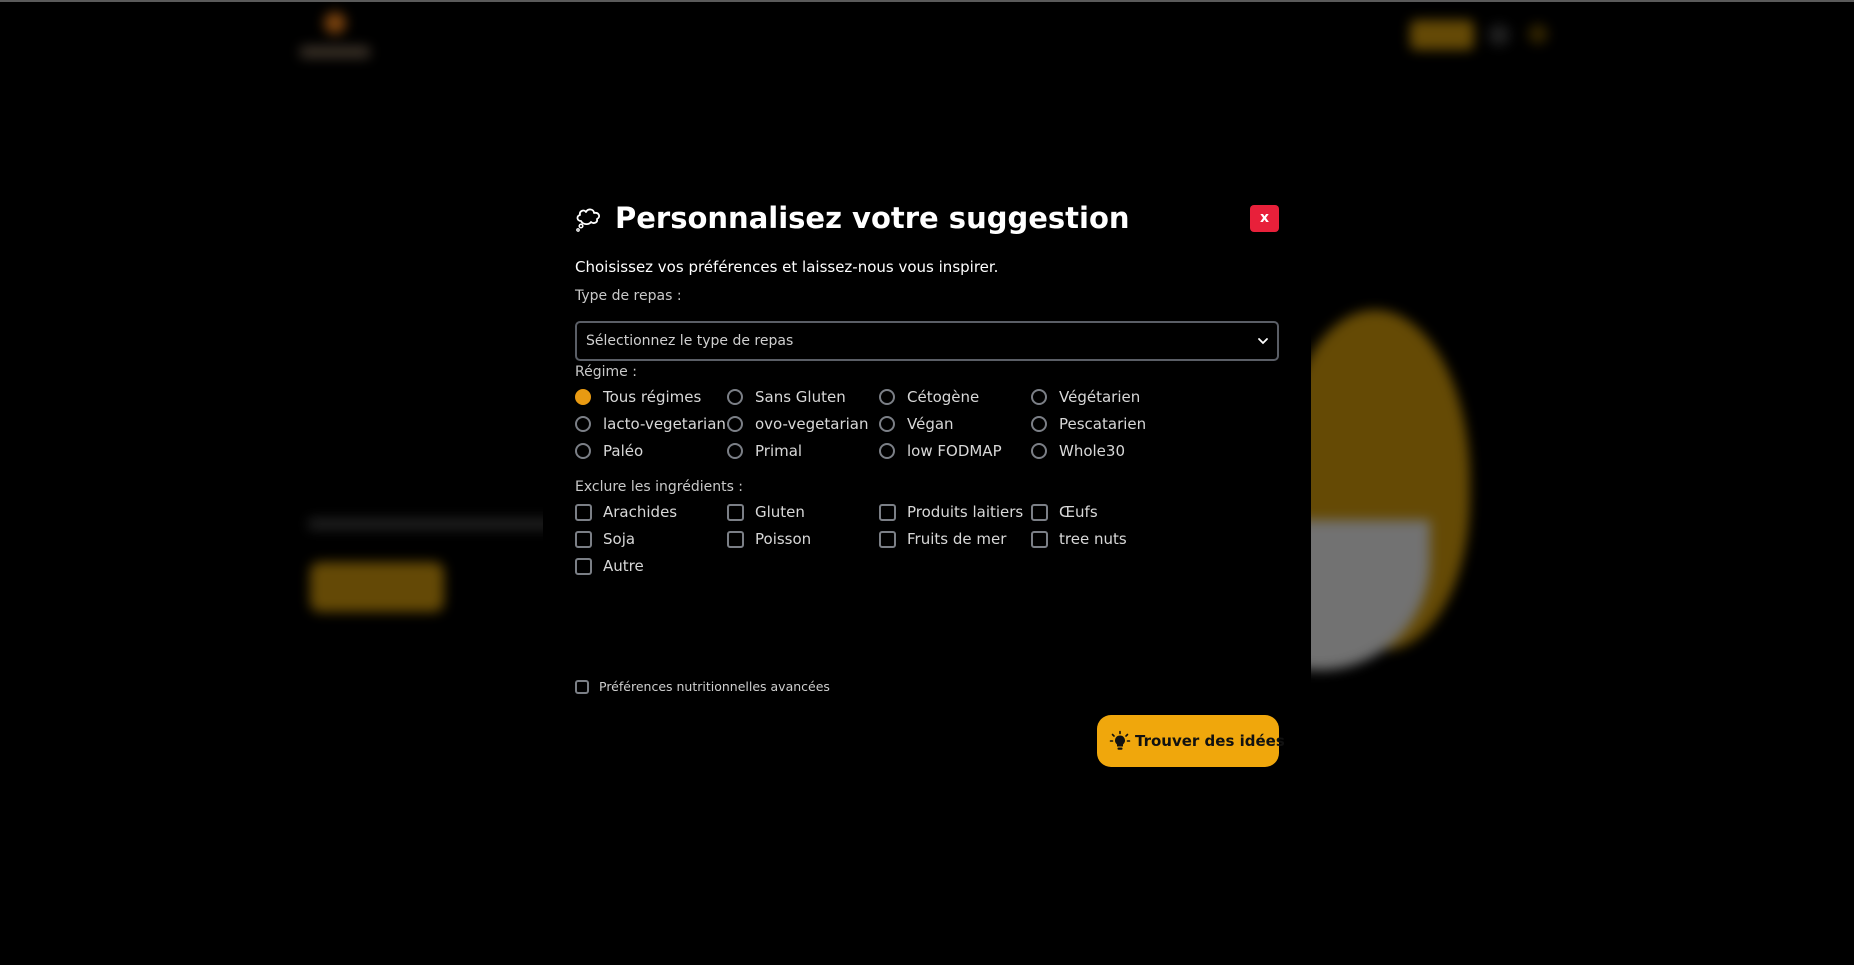 The image size is (1854, 965). What do you see at coordinates (1120, 740) in the screenshot?
I see `lightbulb-icon` at bounding box center [1120, 740].